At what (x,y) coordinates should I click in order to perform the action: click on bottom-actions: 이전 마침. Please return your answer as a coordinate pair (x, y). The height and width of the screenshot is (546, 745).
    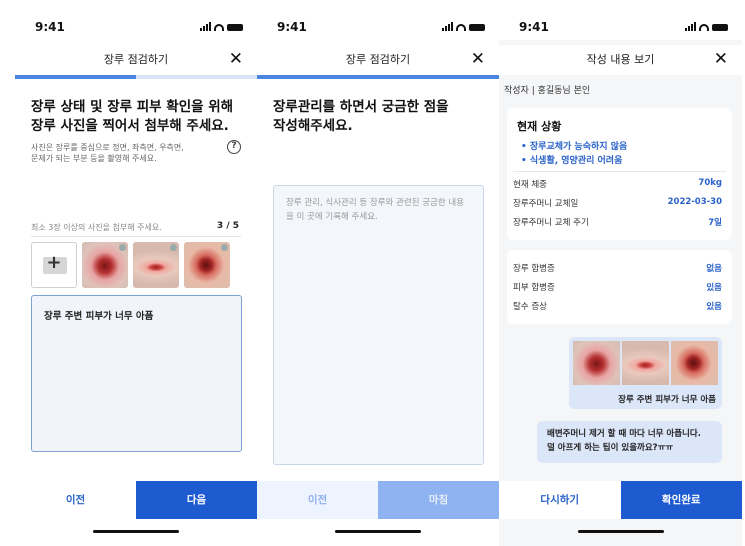
    Looking at the image, I should click on (378, 500).